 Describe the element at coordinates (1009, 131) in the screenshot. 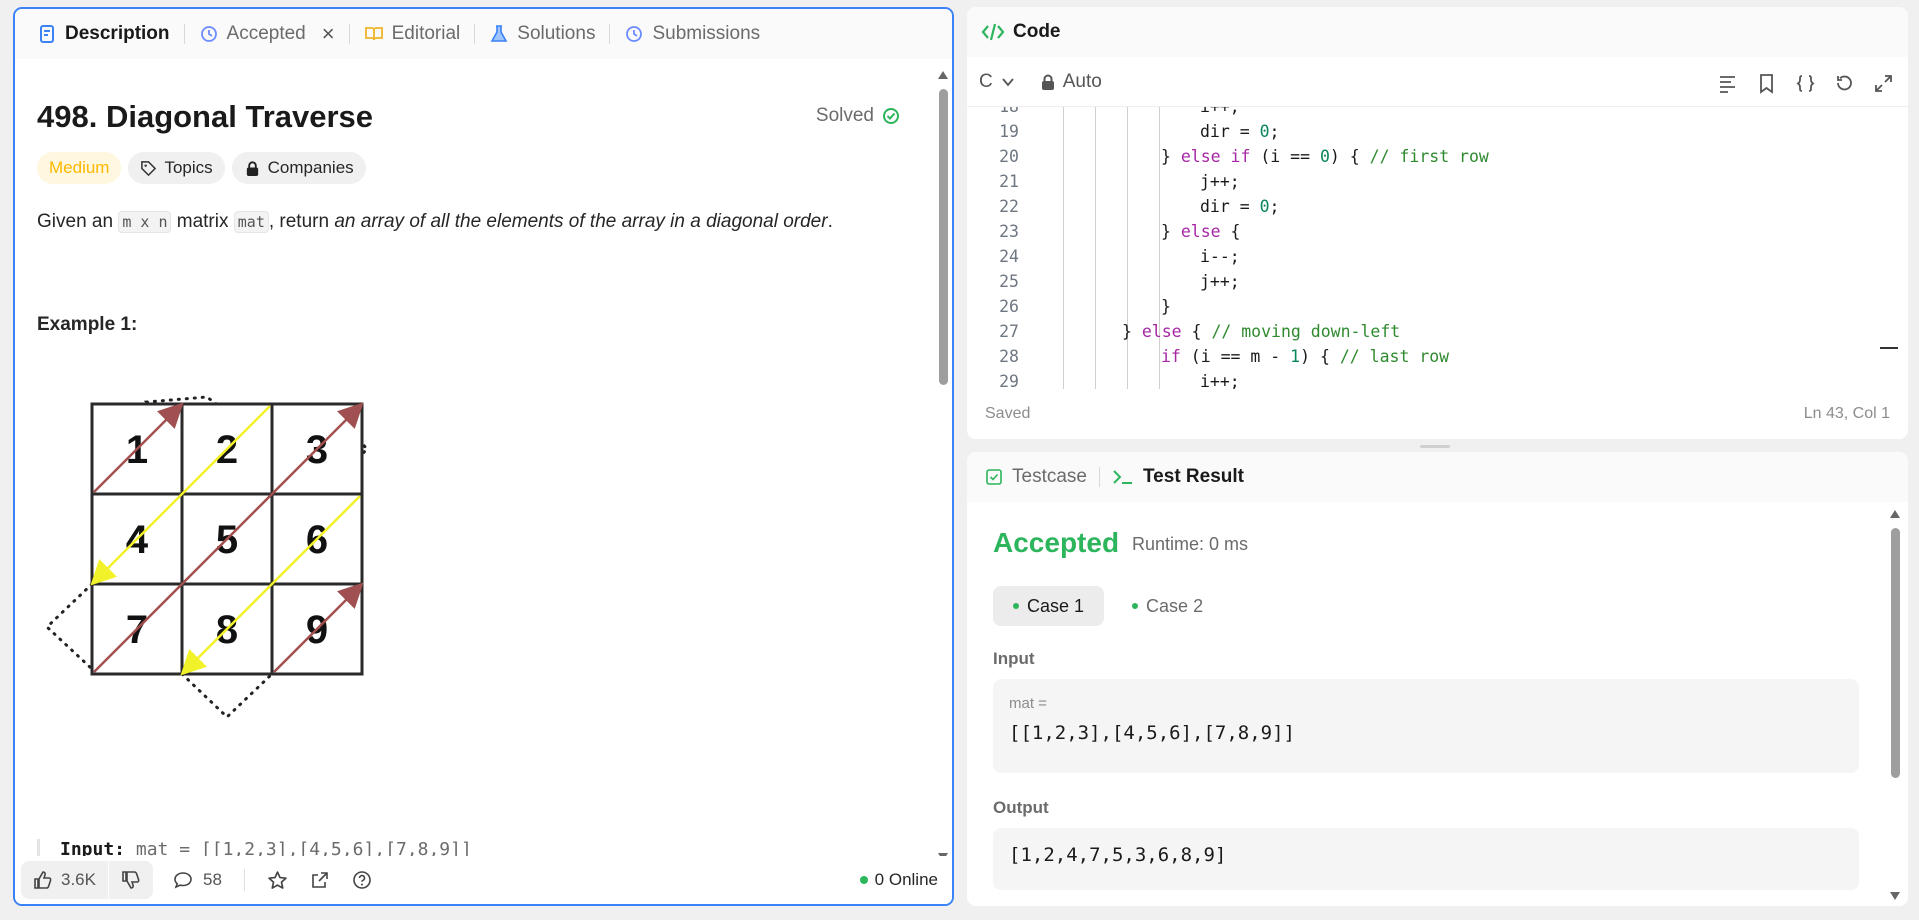

I see `line-number: 19` at that location.